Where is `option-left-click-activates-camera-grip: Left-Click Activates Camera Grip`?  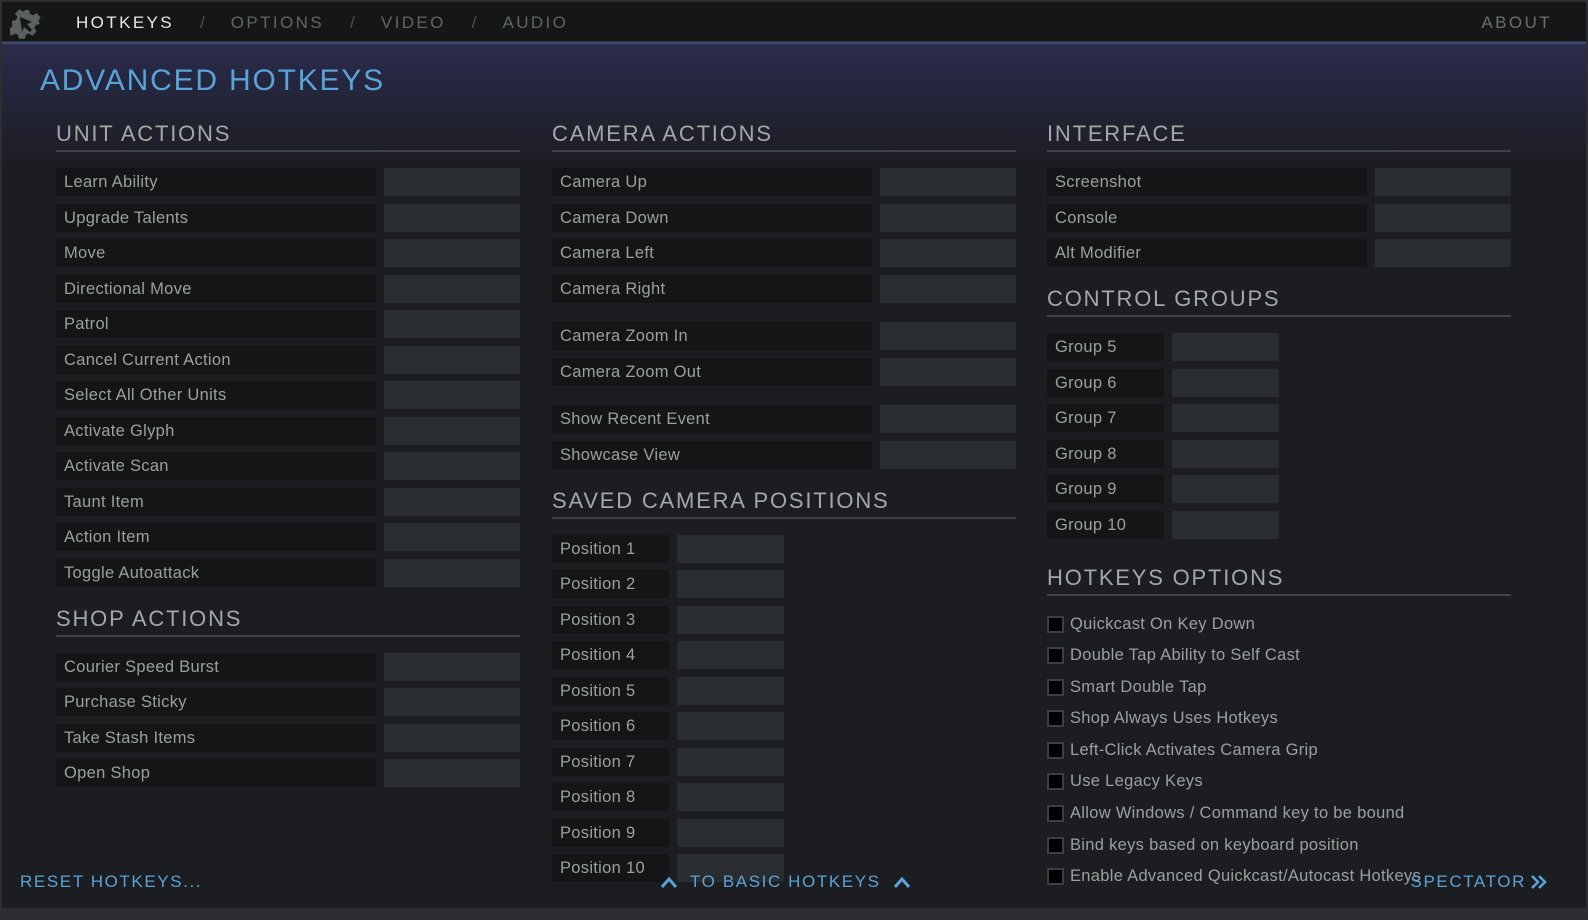
option-left-click-activates-camera-grip: Left-Click Activates Camera Grip is located at coordinates (1279, 750).